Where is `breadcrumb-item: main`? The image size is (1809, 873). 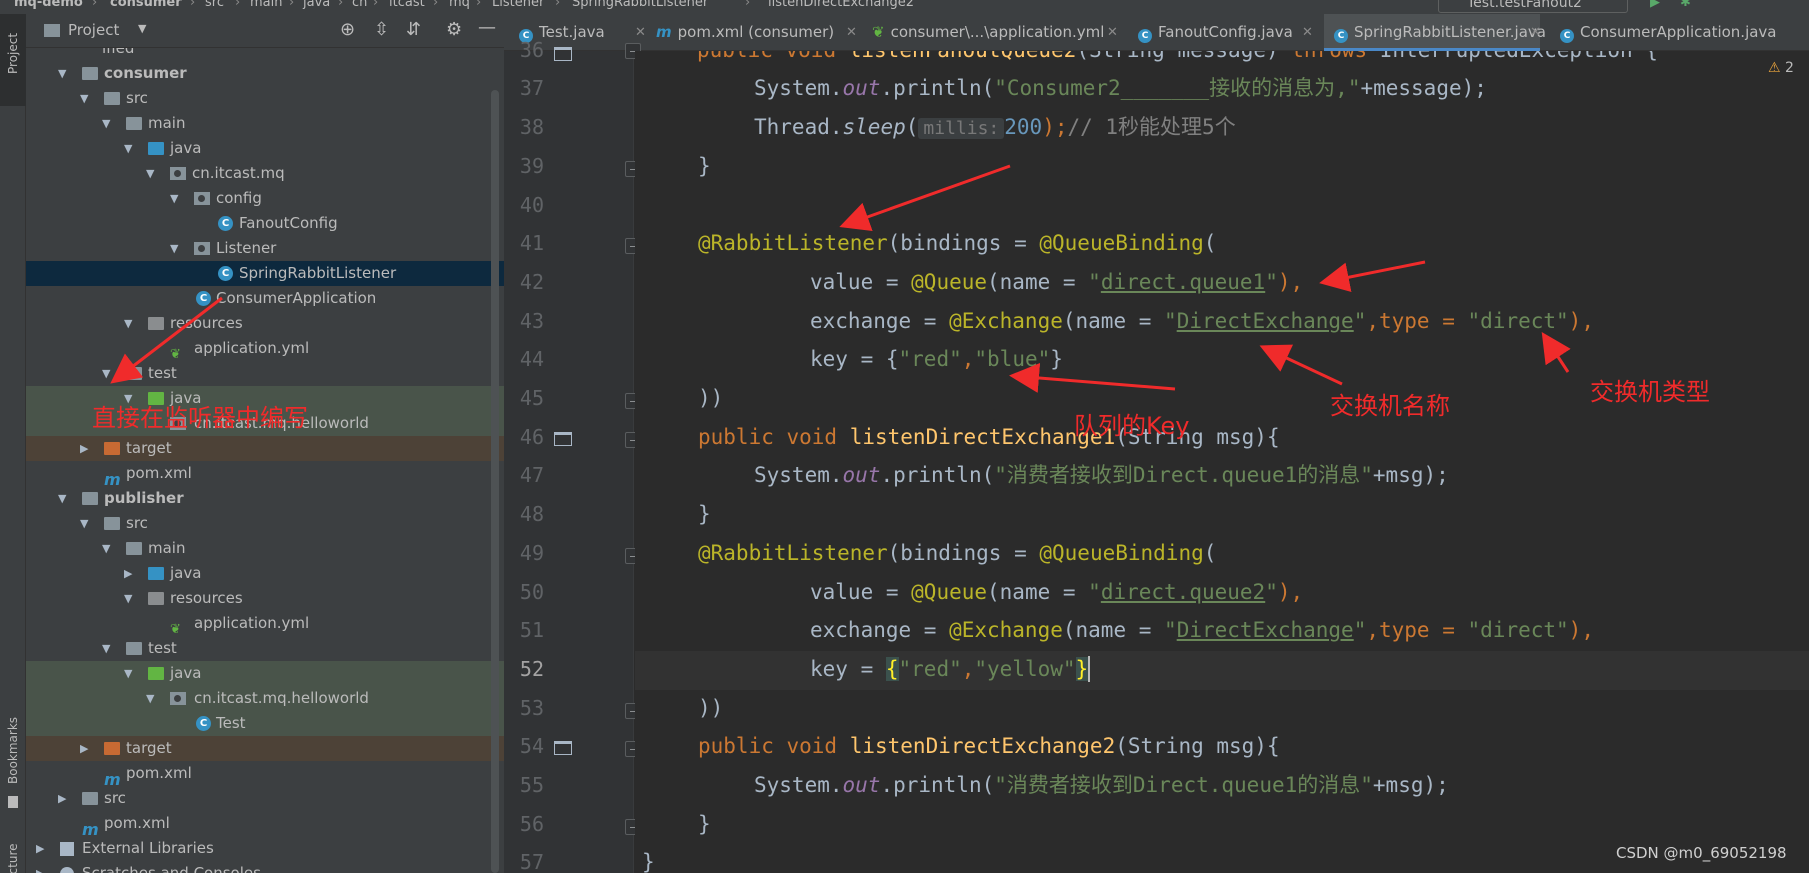 breadcrumb-item: main is located at coordinates (266, 5).